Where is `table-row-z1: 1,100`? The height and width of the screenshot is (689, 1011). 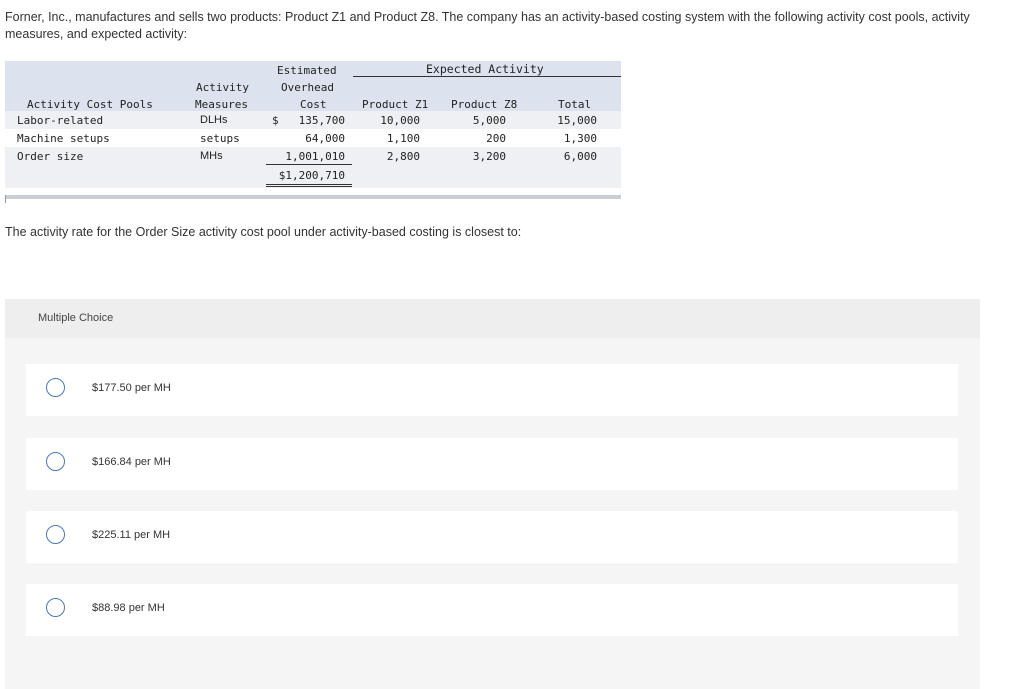 table-row-z1: 1,100 is located at coordinates (403, 138).